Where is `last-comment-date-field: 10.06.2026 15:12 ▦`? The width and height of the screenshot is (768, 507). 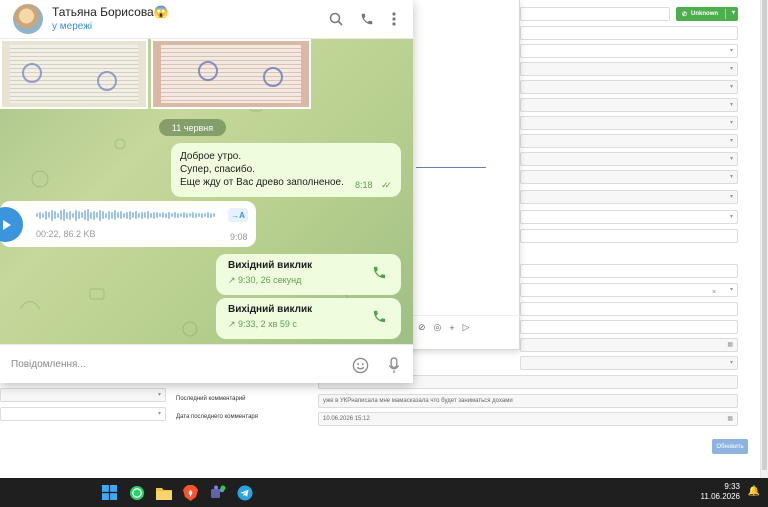 last-comment-date-field: 10.06.2026 15:12 ▦ is located at coordinates (528, 419).